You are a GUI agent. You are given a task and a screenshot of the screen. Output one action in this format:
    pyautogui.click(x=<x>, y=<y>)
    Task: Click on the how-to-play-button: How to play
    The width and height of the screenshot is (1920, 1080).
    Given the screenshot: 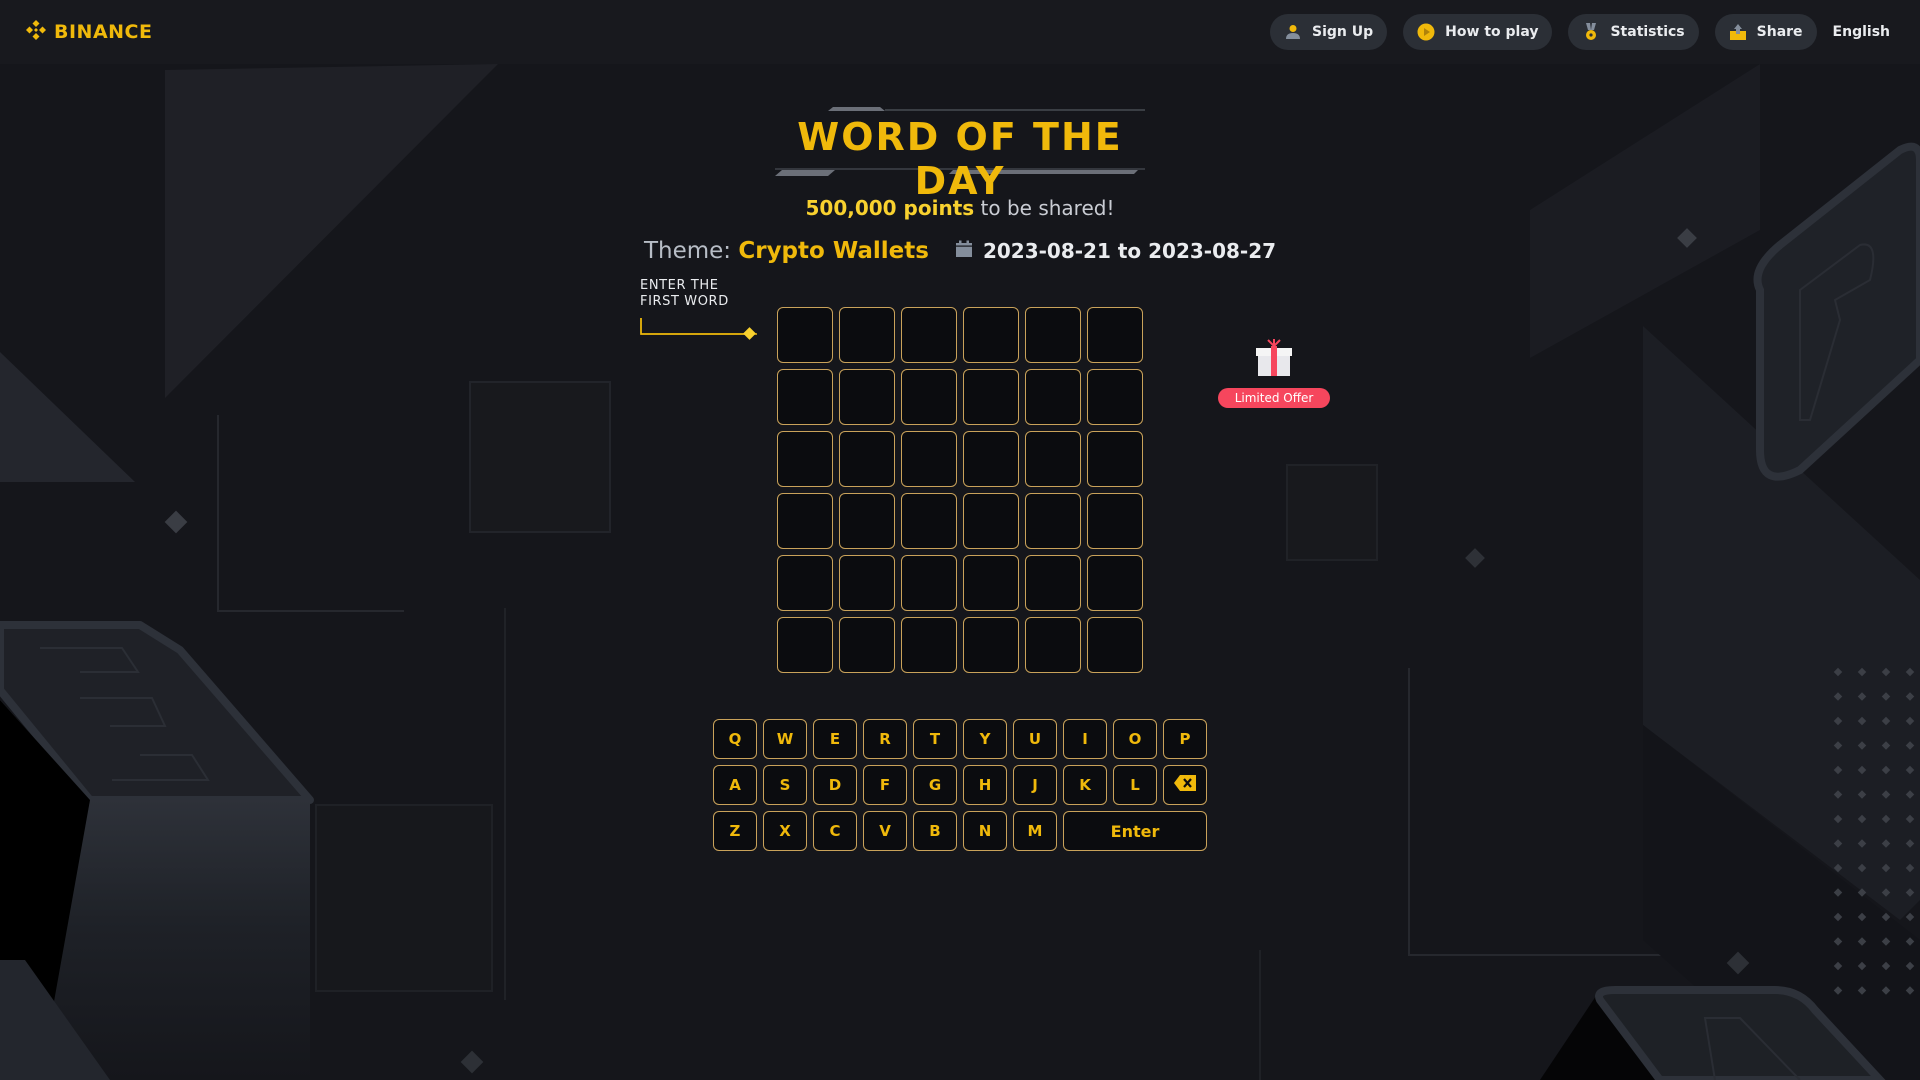 What is the action you would take?
    pyautogui.click(x=1478, y=32)
    